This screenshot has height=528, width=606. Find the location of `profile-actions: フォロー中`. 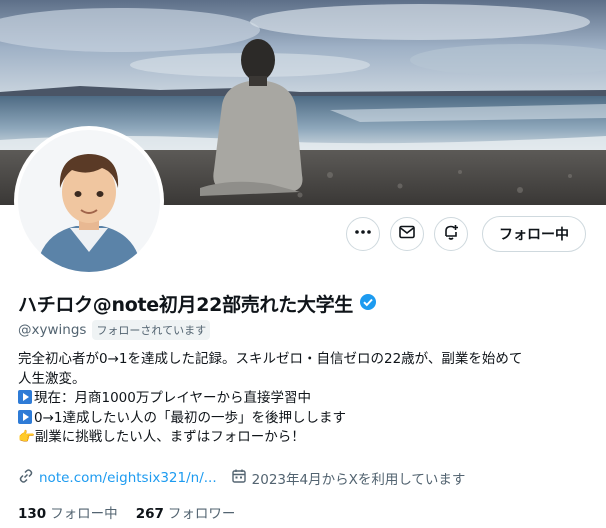

profile-actions: フォロー中 is located at coordinates (466, 234).